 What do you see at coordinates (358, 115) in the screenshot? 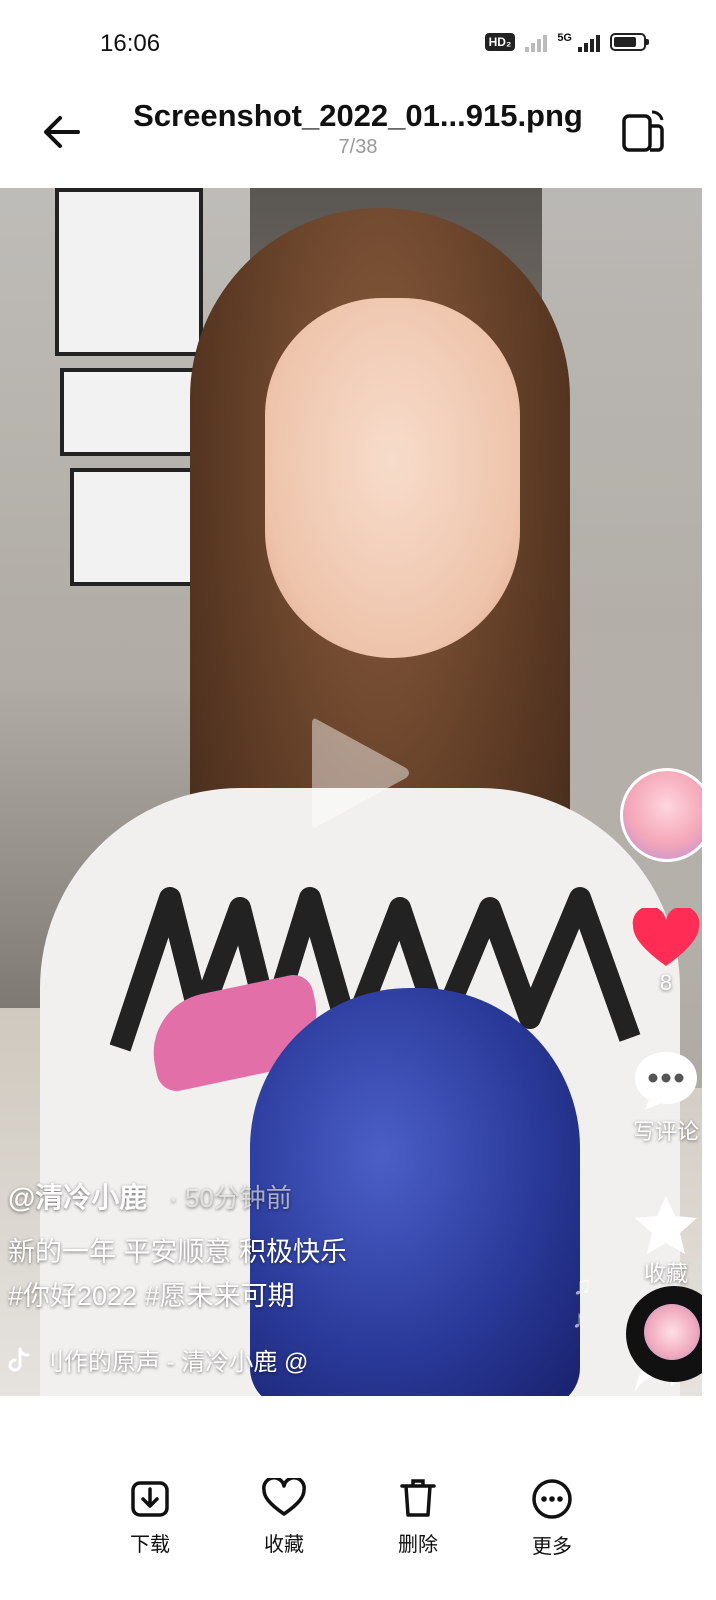
I see `file-title: Screenshot_2022_01...915.png` at bounding box center [358, 115].